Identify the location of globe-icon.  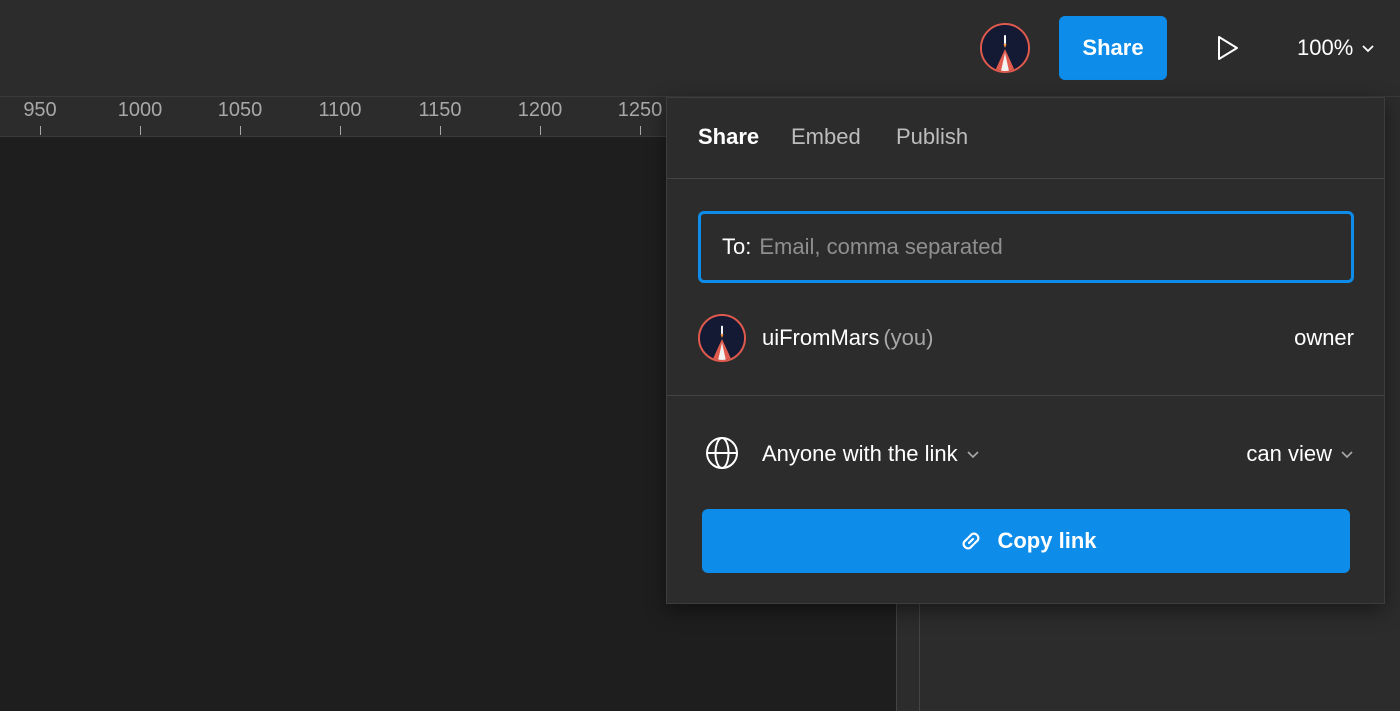
(722, 453).